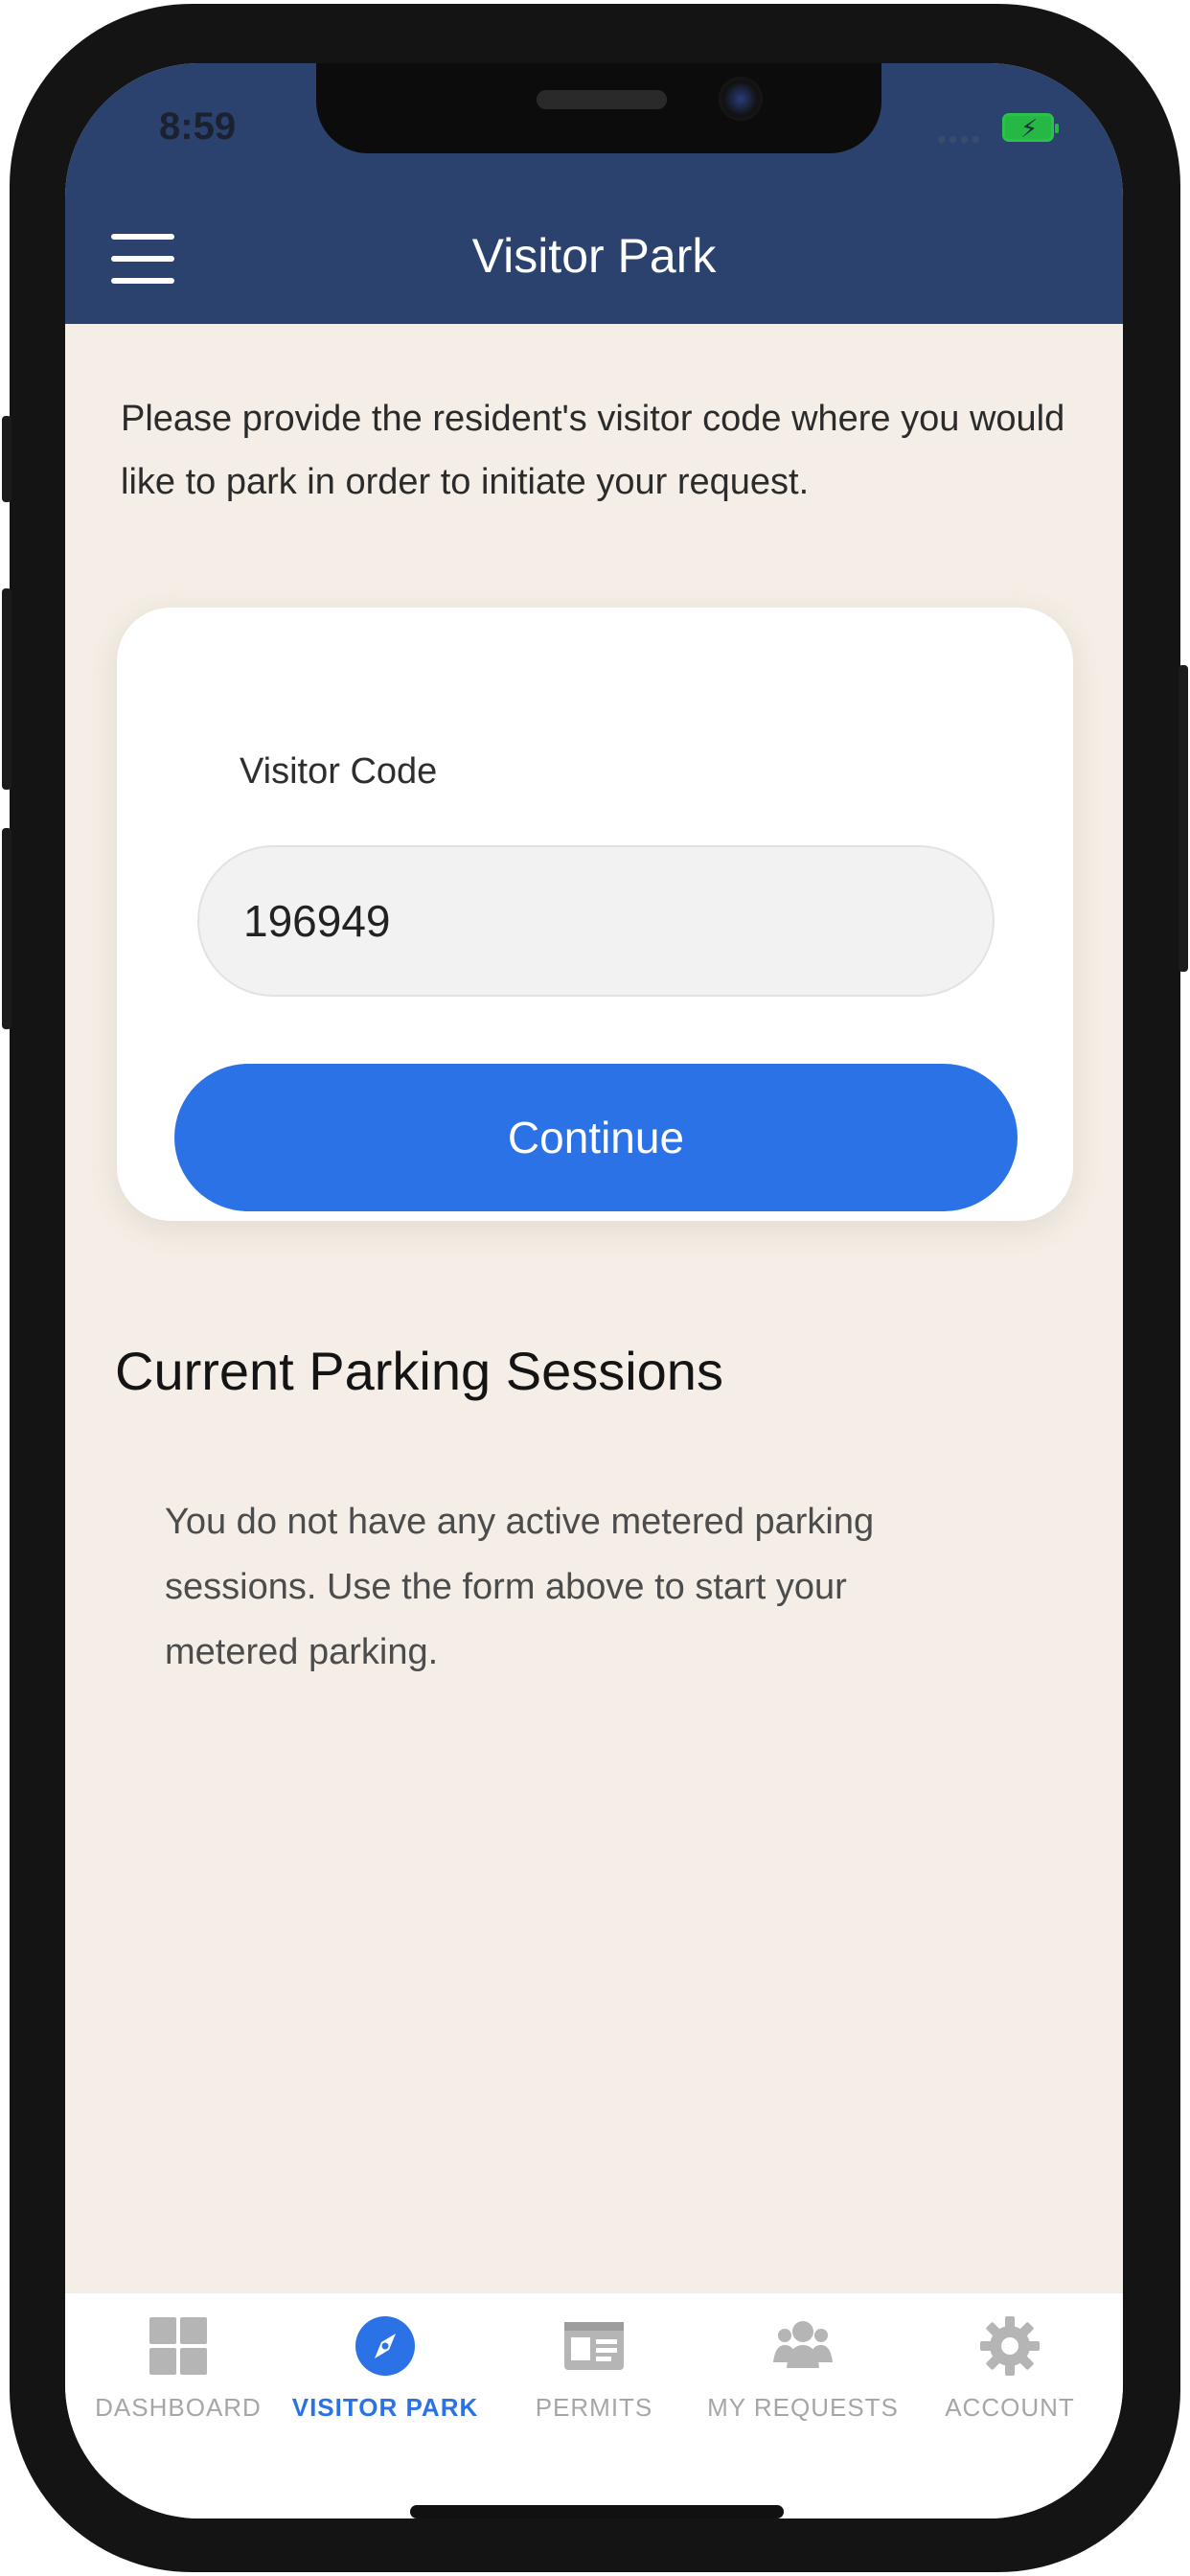 The image size is (1190, 2576). I want to click on home-indicator, so click(597, 2511).